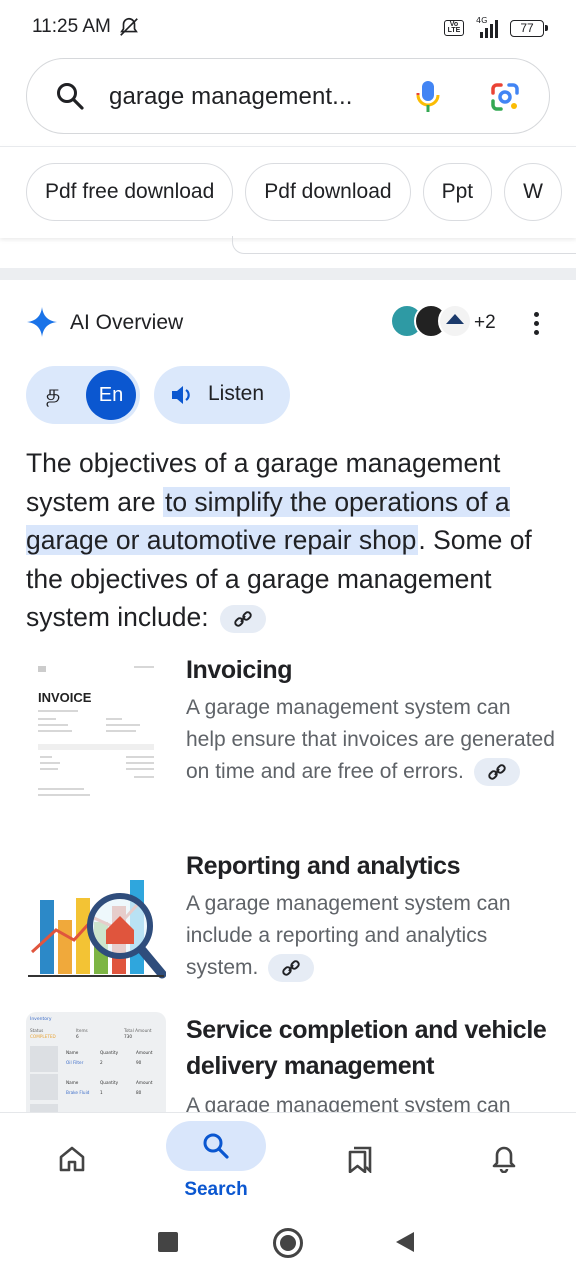  Describe the element at coordinates (77, 1036) in the screenshot. I see `inv-items-value: 6` at that location.